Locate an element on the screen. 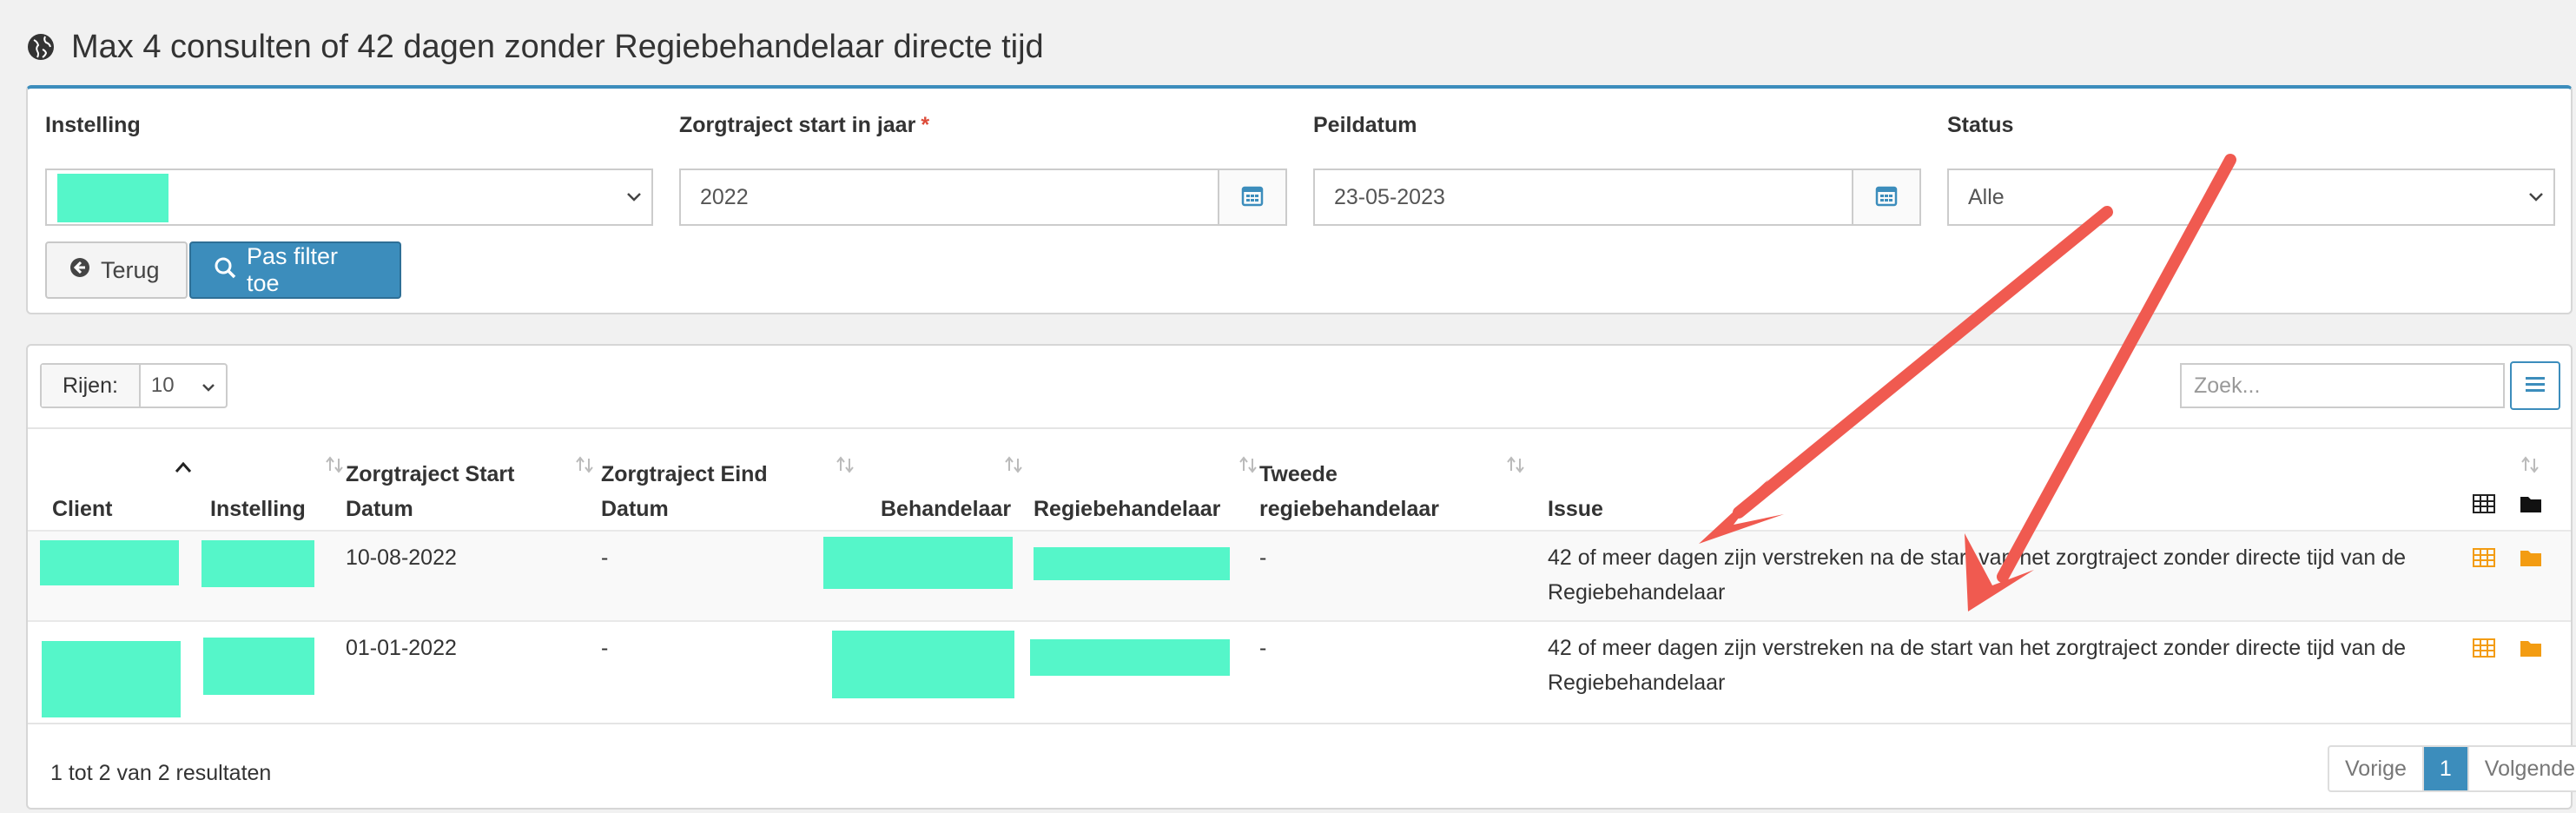 The width and height of the screenshot is (2576, 813). next-page-button: Volgende is located at coordinates (2523, 768).